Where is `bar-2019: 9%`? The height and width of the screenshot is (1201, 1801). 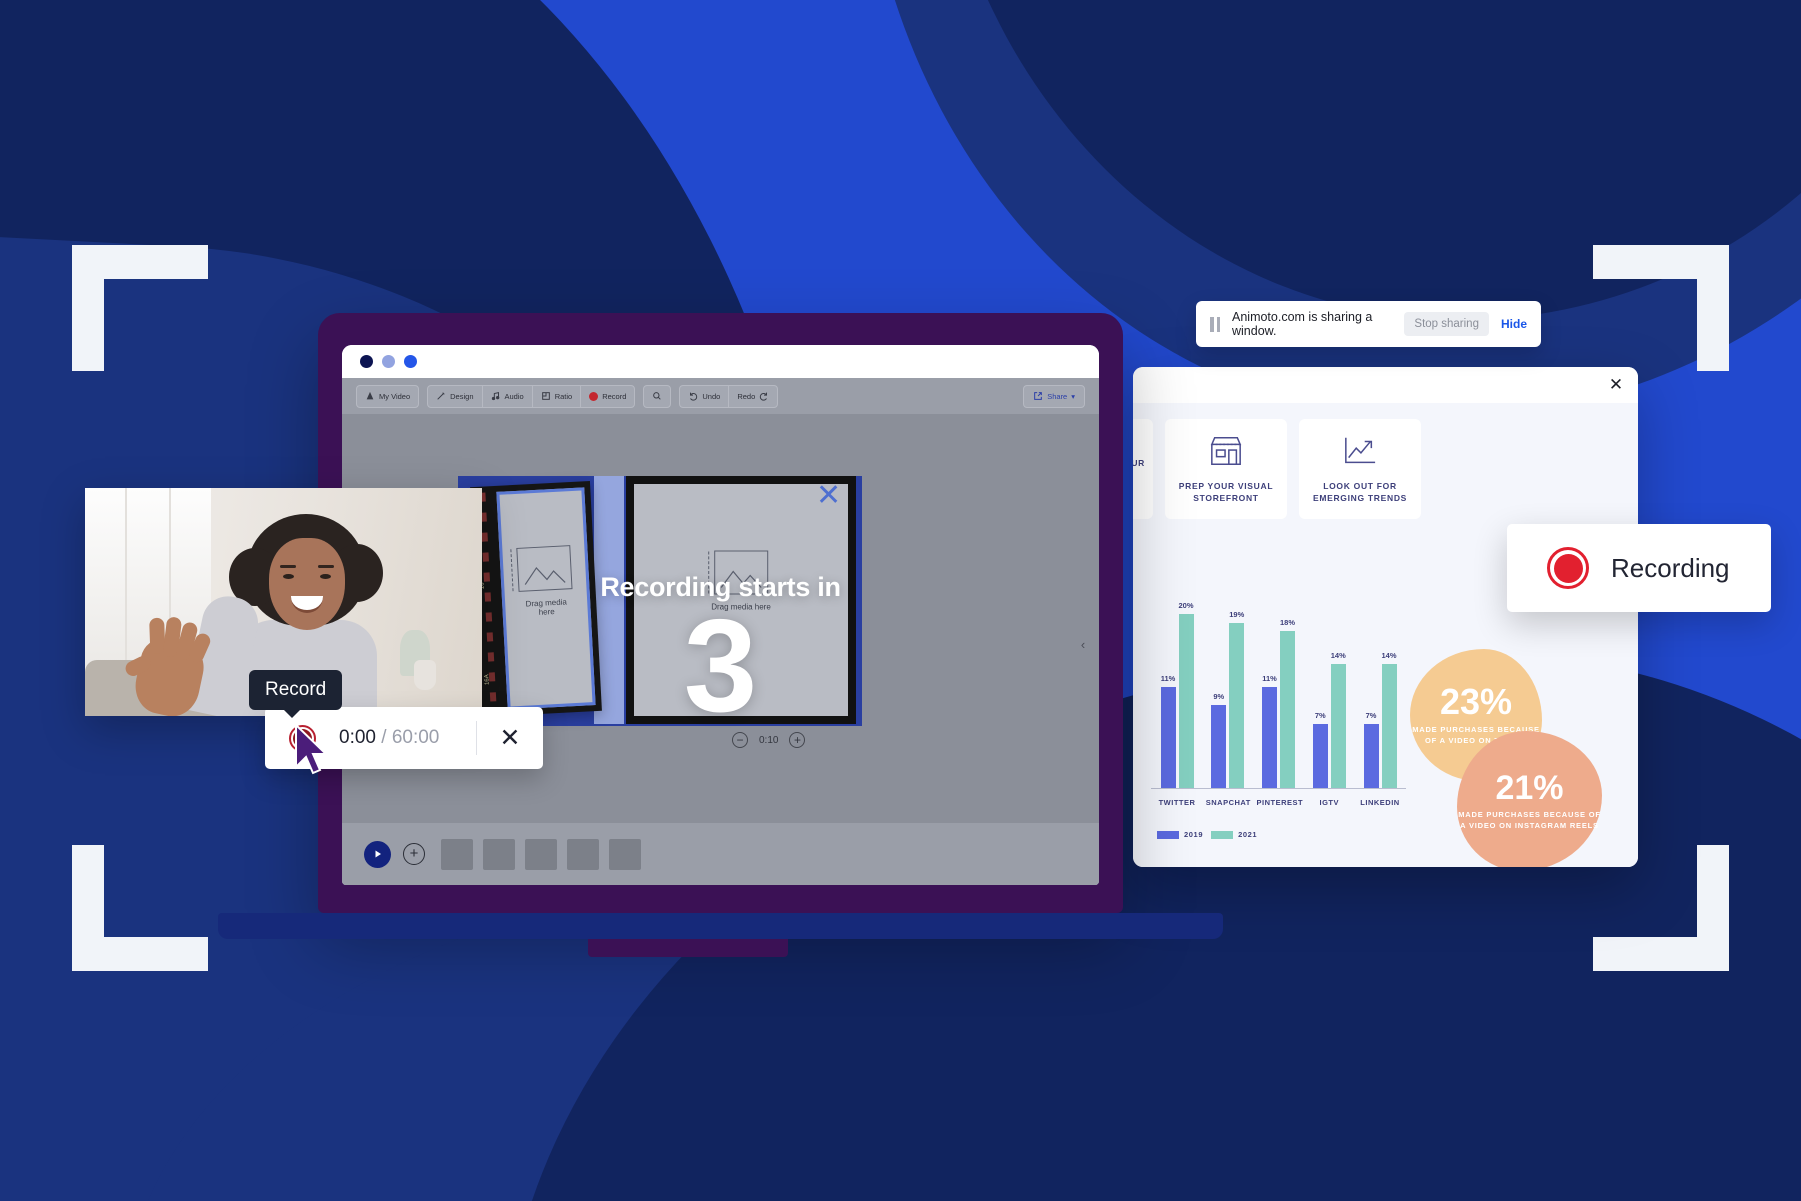 bar-2019: 9% is located at coordinates (1219, 740).